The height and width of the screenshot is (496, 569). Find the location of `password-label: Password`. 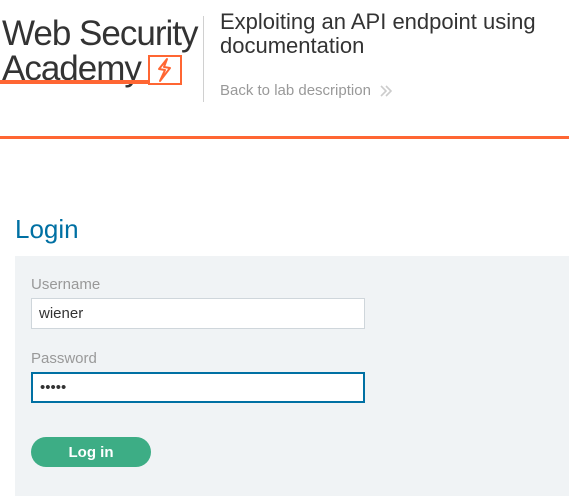

password-label: Password is located at coordinates (64, 358).